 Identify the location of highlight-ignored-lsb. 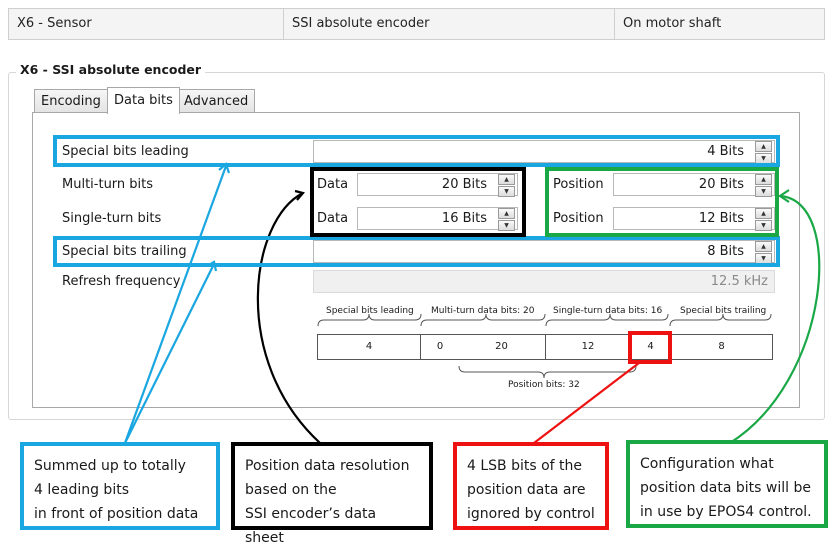
(650, 347).